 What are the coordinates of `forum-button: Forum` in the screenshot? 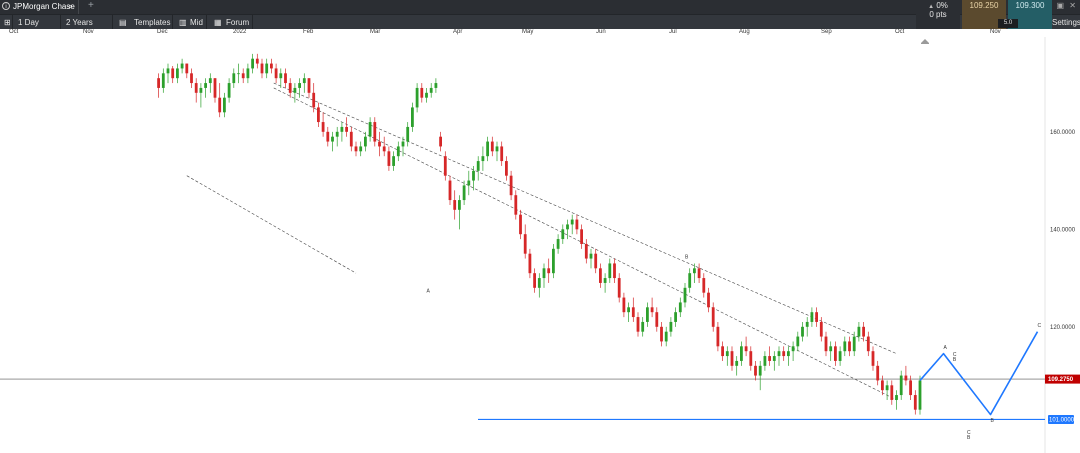 It's located at (237, 22).